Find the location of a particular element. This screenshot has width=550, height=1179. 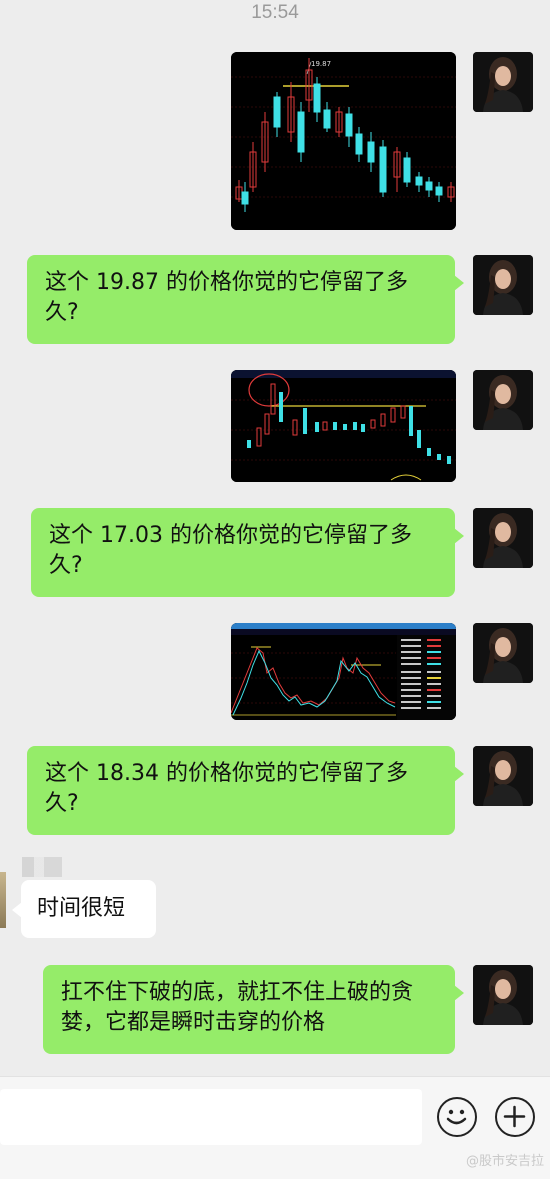

chart-image-message: 19.87 is located at coordinates (343, 141).